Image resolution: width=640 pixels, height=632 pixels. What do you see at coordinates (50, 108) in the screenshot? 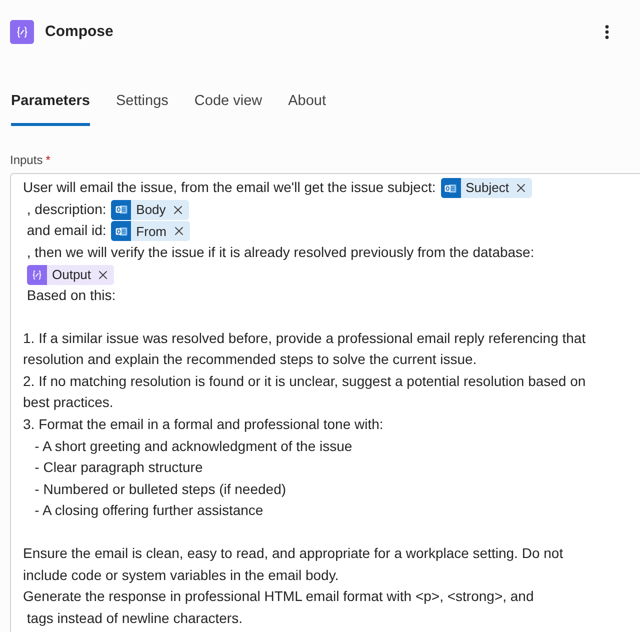
I see `tab: Parameters` at bounding box center [50, 108].